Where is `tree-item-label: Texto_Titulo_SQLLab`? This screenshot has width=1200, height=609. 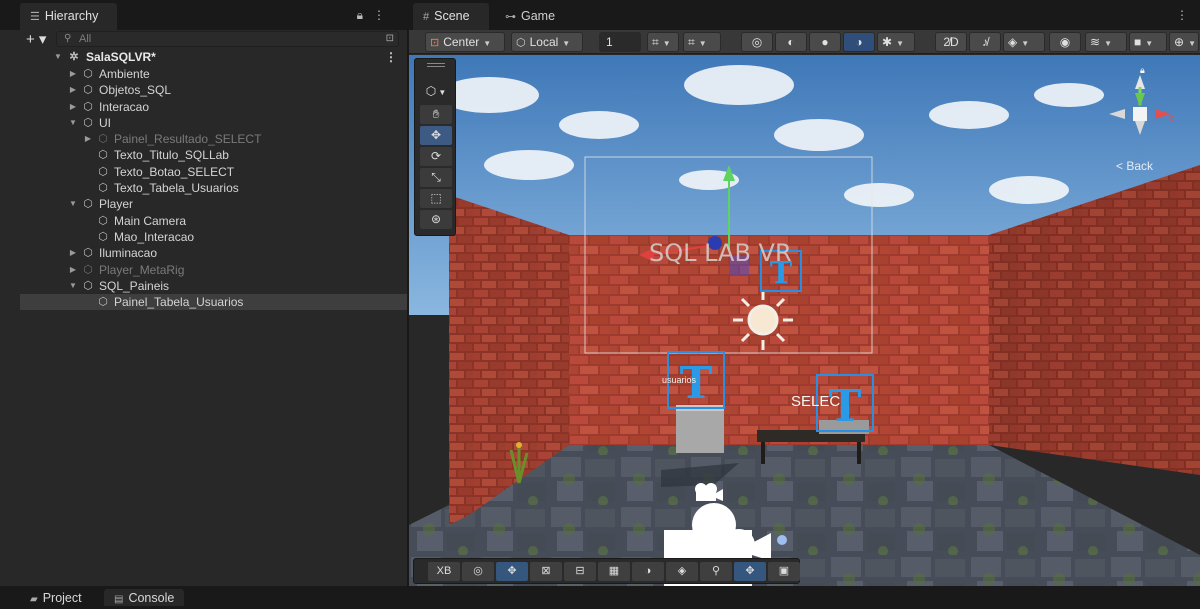
tree-item-label: Texto_Titulo_SQLLab is located at coordinates (171, 155).